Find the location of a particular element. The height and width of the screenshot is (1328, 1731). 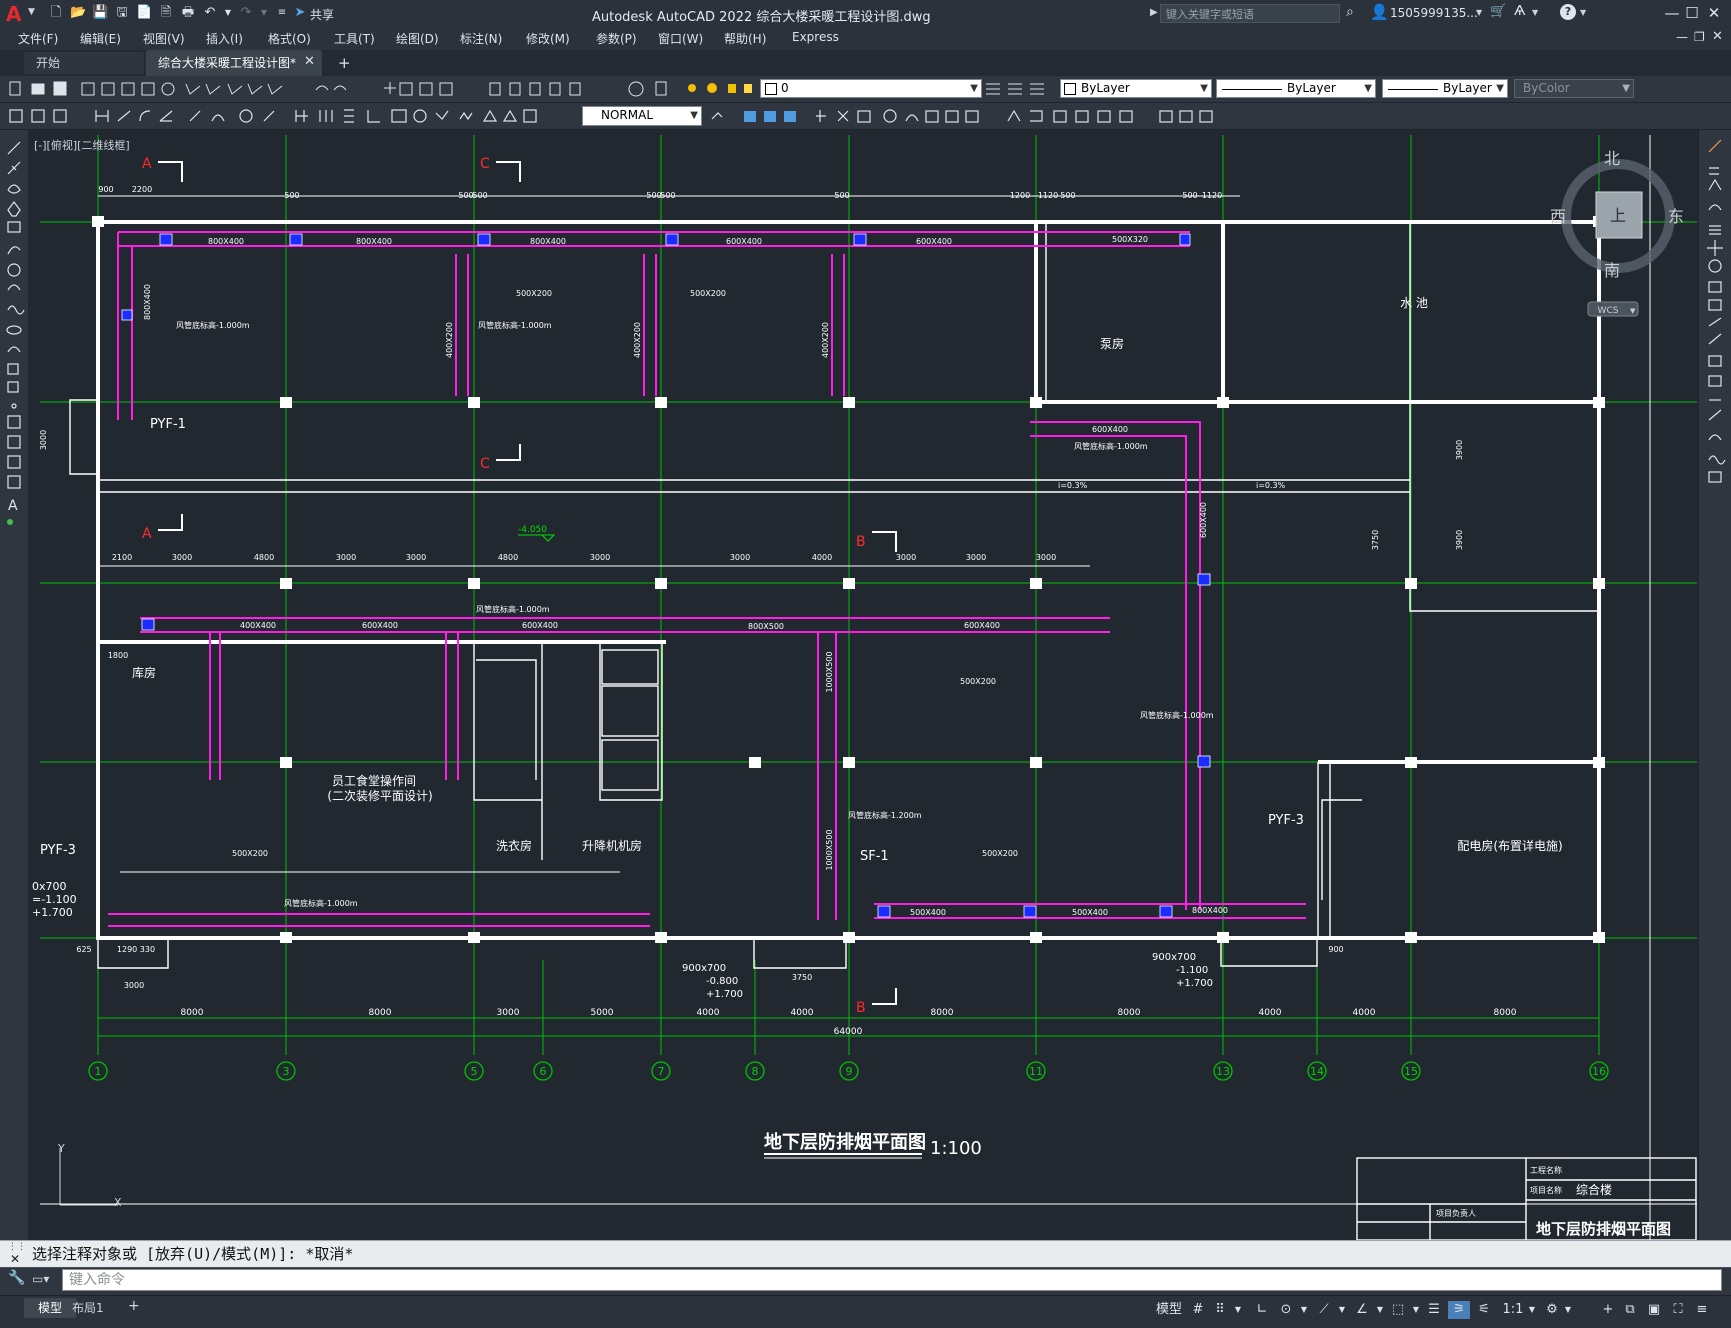

open-web-icon: 📄 is located at coordinates (144, 13).